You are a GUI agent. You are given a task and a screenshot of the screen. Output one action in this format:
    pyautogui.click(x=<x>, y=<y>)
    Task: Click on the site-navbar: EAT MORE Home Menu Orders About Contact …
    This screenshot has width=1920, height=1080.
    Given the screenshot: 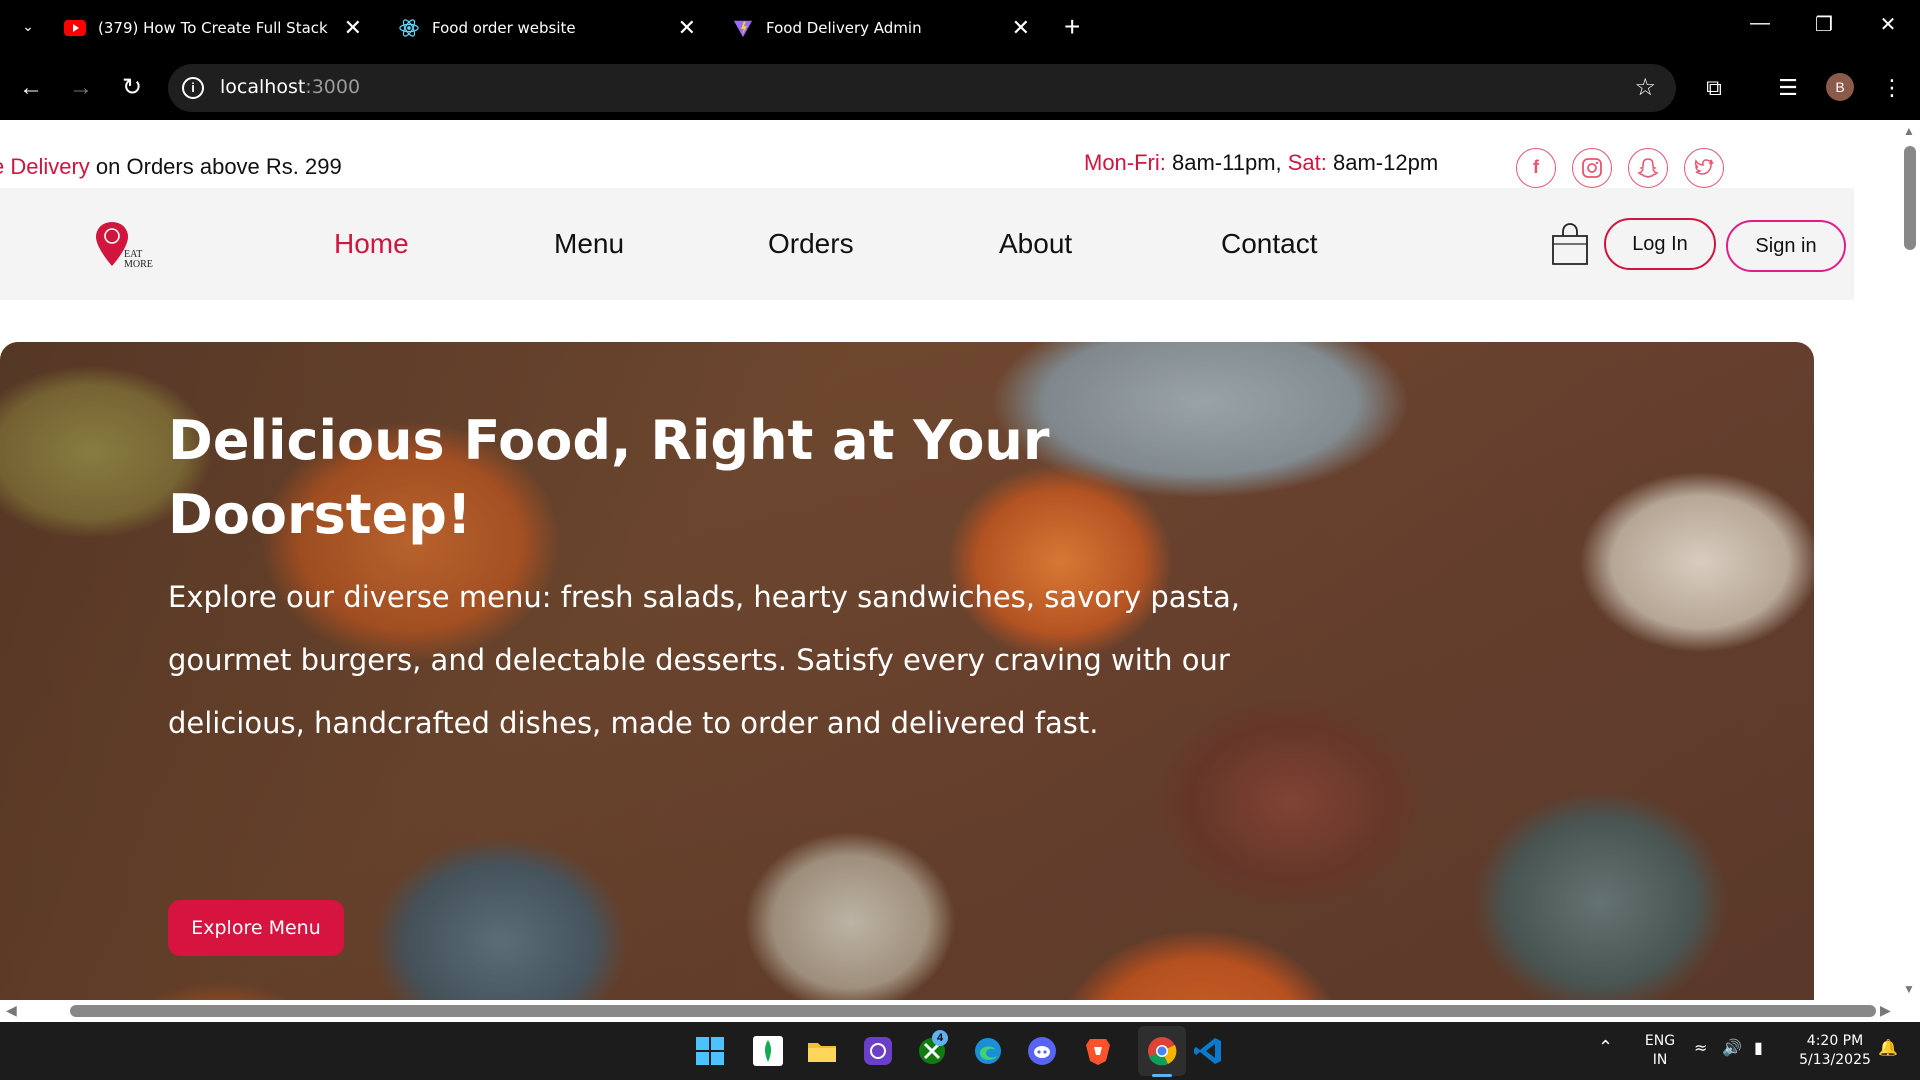 What is the action you would take?
    pyautogui.click(x=927, y=244)
    